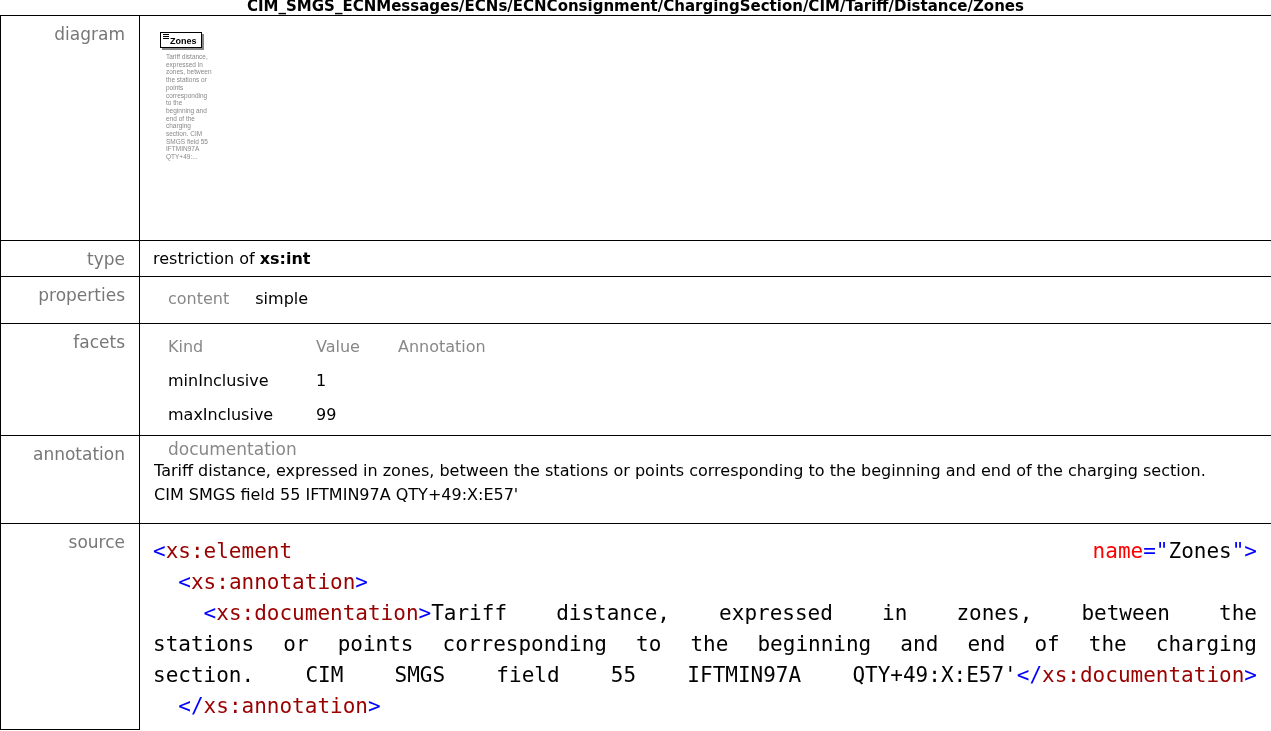  I want to click on page-heading: CIM_SMGS_ECNMessages/ECNs/ECNConsignment/ChargingSection/CIM/Tariff/Distance/Zones, so click(635, 7).